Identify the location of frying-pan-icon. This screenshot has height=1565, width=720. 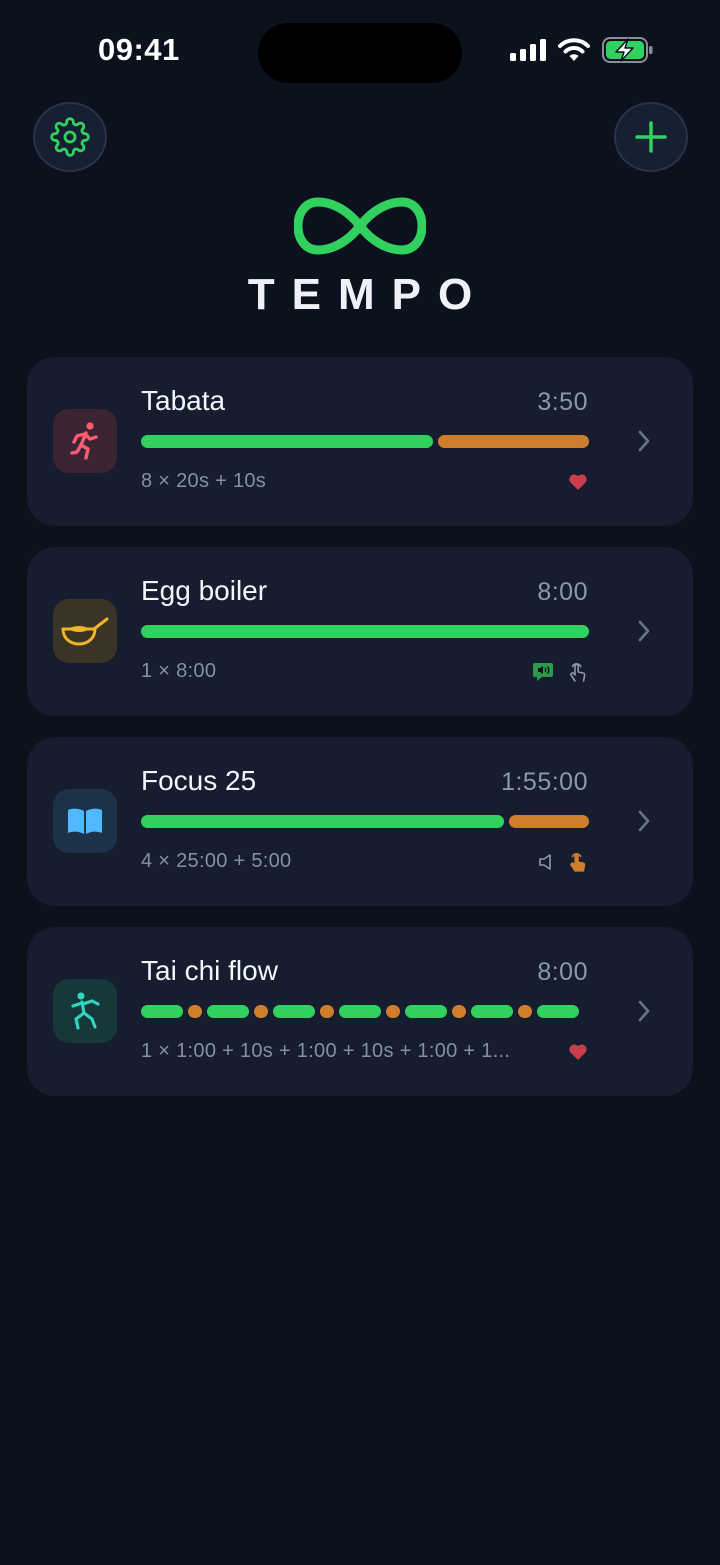
(85, 631).